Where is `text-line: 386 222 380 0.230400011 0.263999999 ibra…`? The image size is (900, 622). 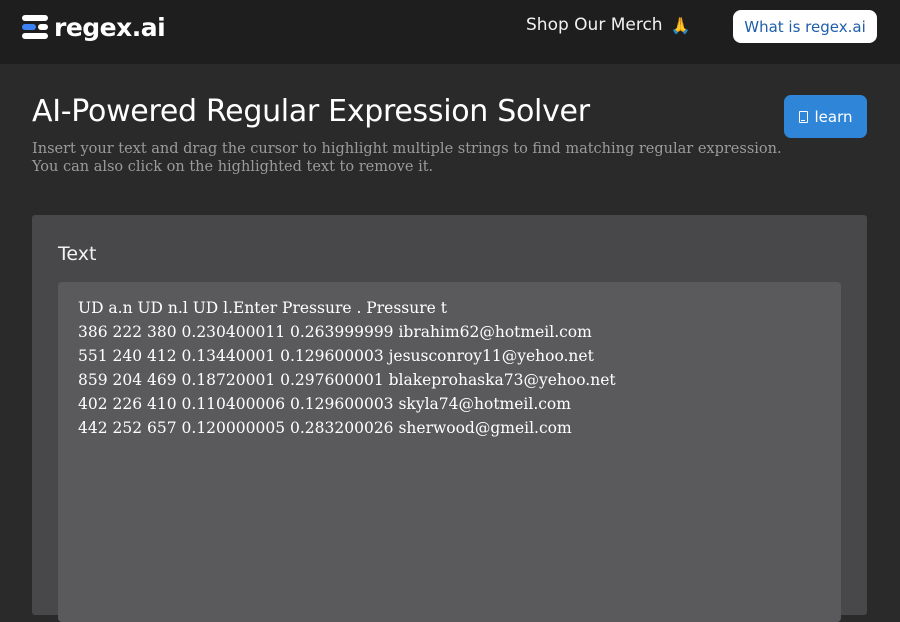
text-line: 386 222 380 0.230400011 0.263999999 ibra… is located at coordinates (449, 332).